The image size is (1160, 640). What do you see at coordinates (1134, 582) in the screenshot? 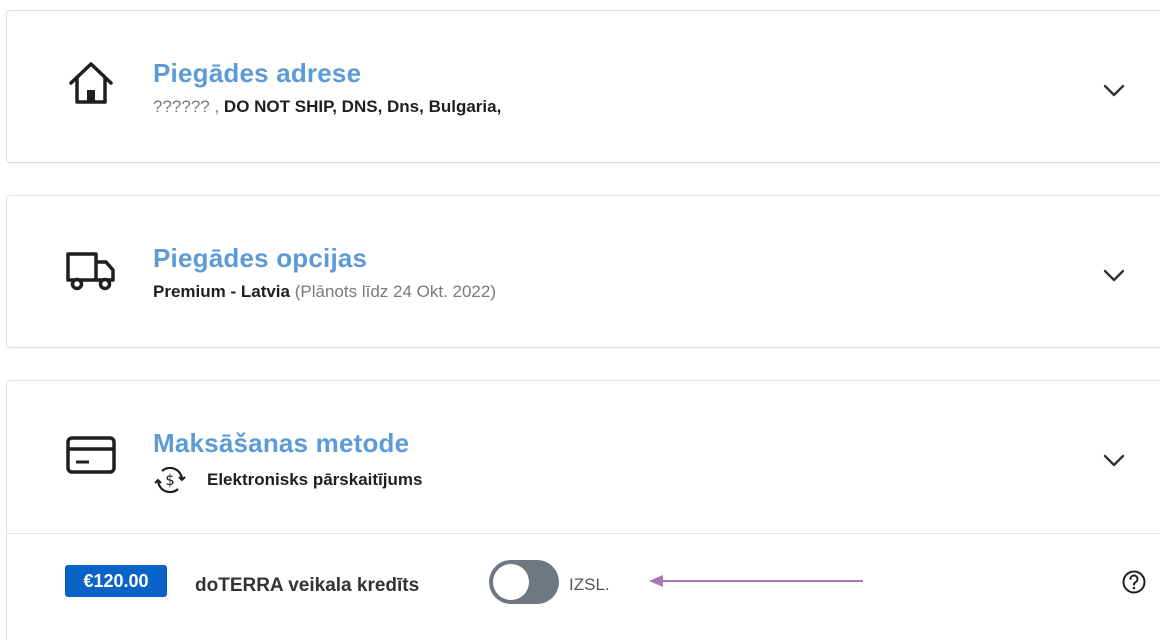
I see `help-circle-icon` at bounding box center [1134, 582].